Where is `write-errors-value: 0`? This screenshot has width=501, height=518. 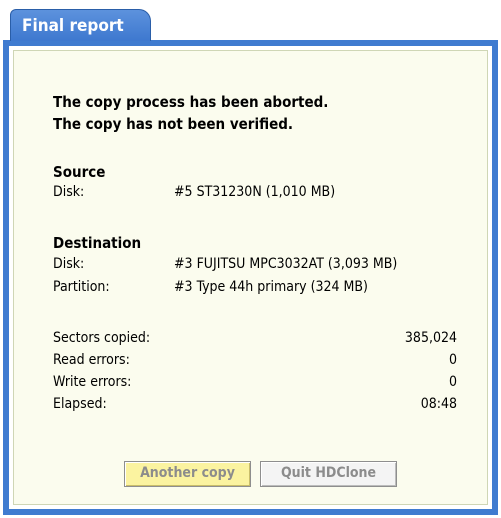 write-errors-value: 0 is located at coordinates (452, 382).